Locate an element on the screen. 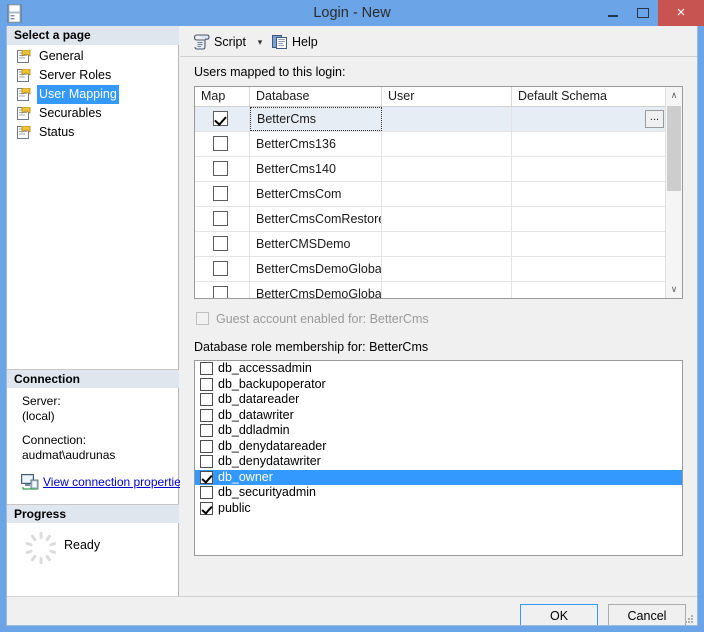 The width and height of the screenshot is (704, 632). toolbar: Script ▾ Help is located at coordinates (438, 41).